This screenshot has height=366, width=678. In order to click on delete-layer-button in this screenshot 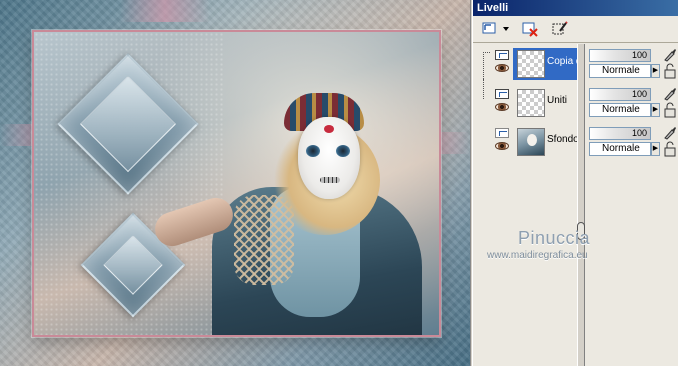, I will do `click(530, 29)`.